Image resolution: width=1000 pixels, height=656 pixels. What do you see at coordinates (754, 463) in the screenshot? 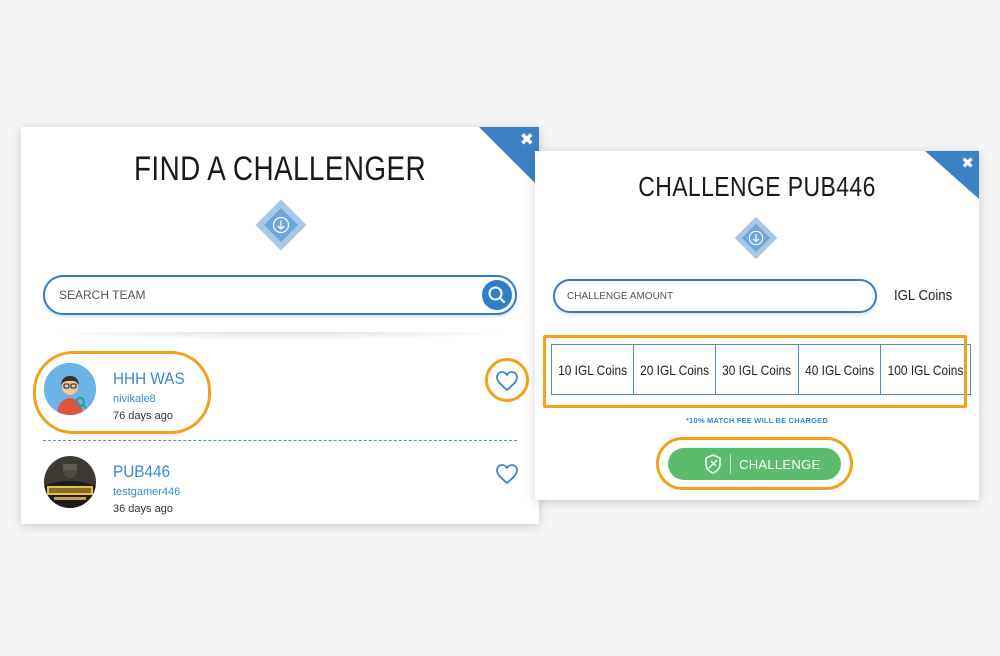
I see `highlight-challenge-button` at bounding box center [754, 463].